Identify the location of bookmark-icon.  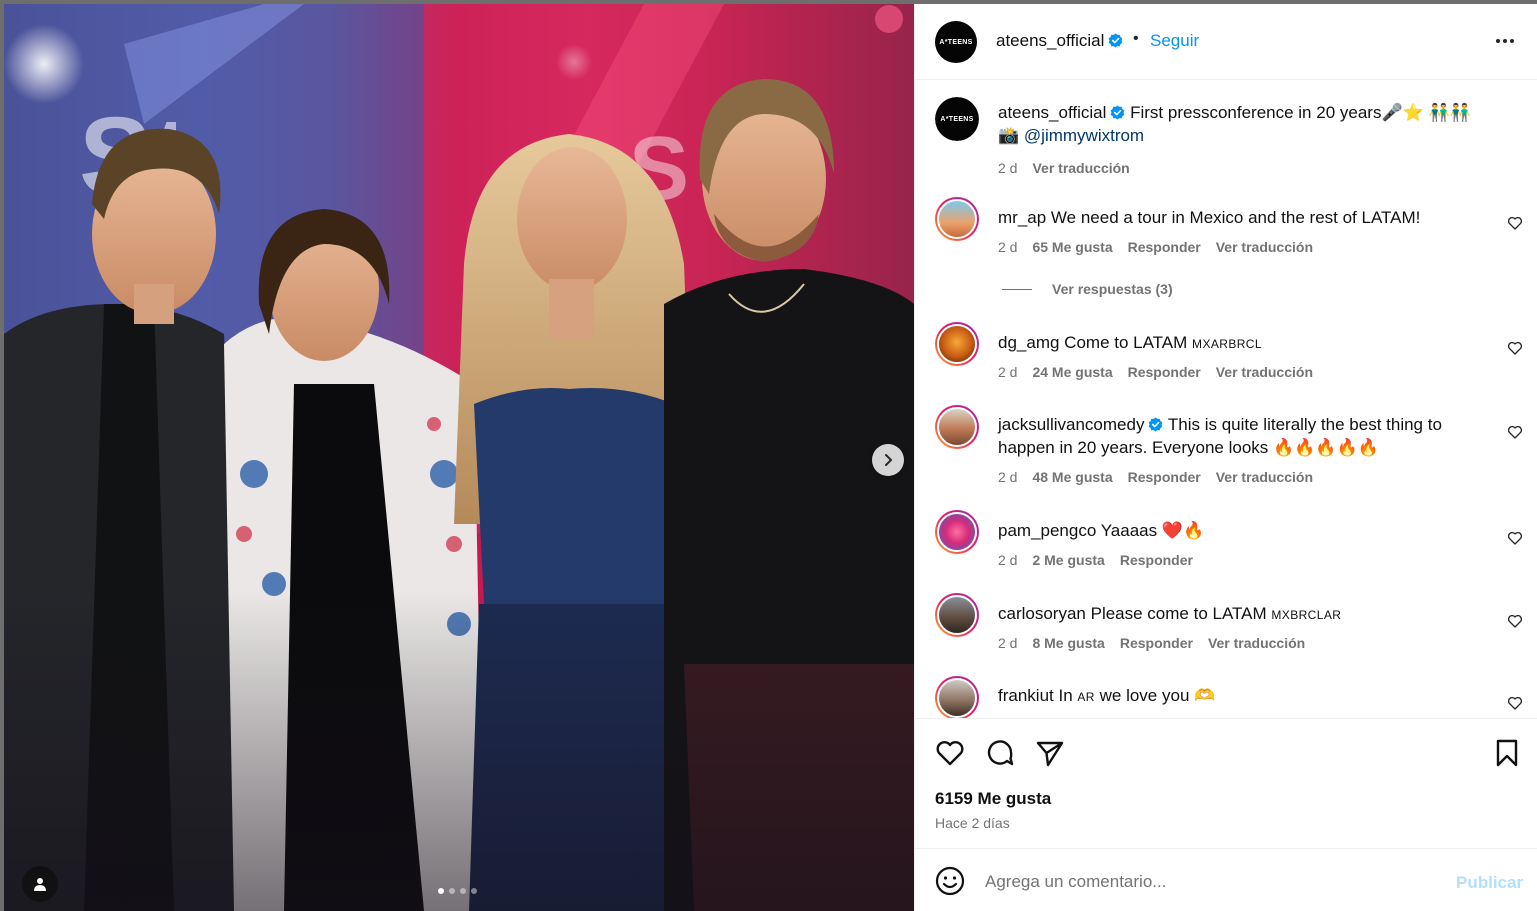
(1507, 753).